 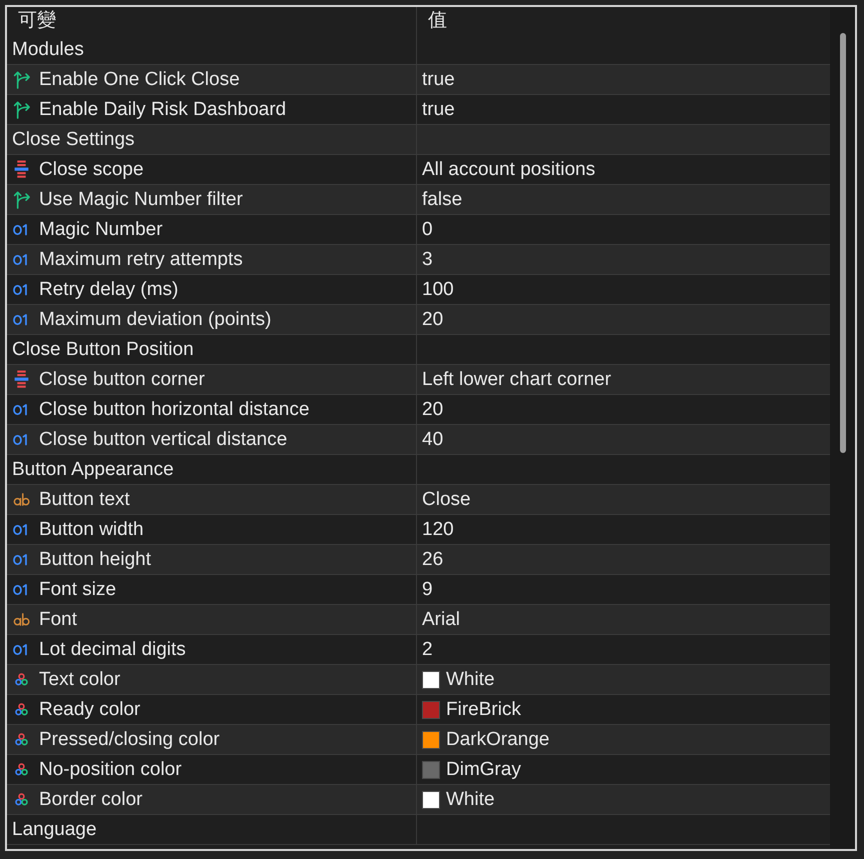 I want to click on property-name: Maximum retry attempts, so click(x=141, y=259).